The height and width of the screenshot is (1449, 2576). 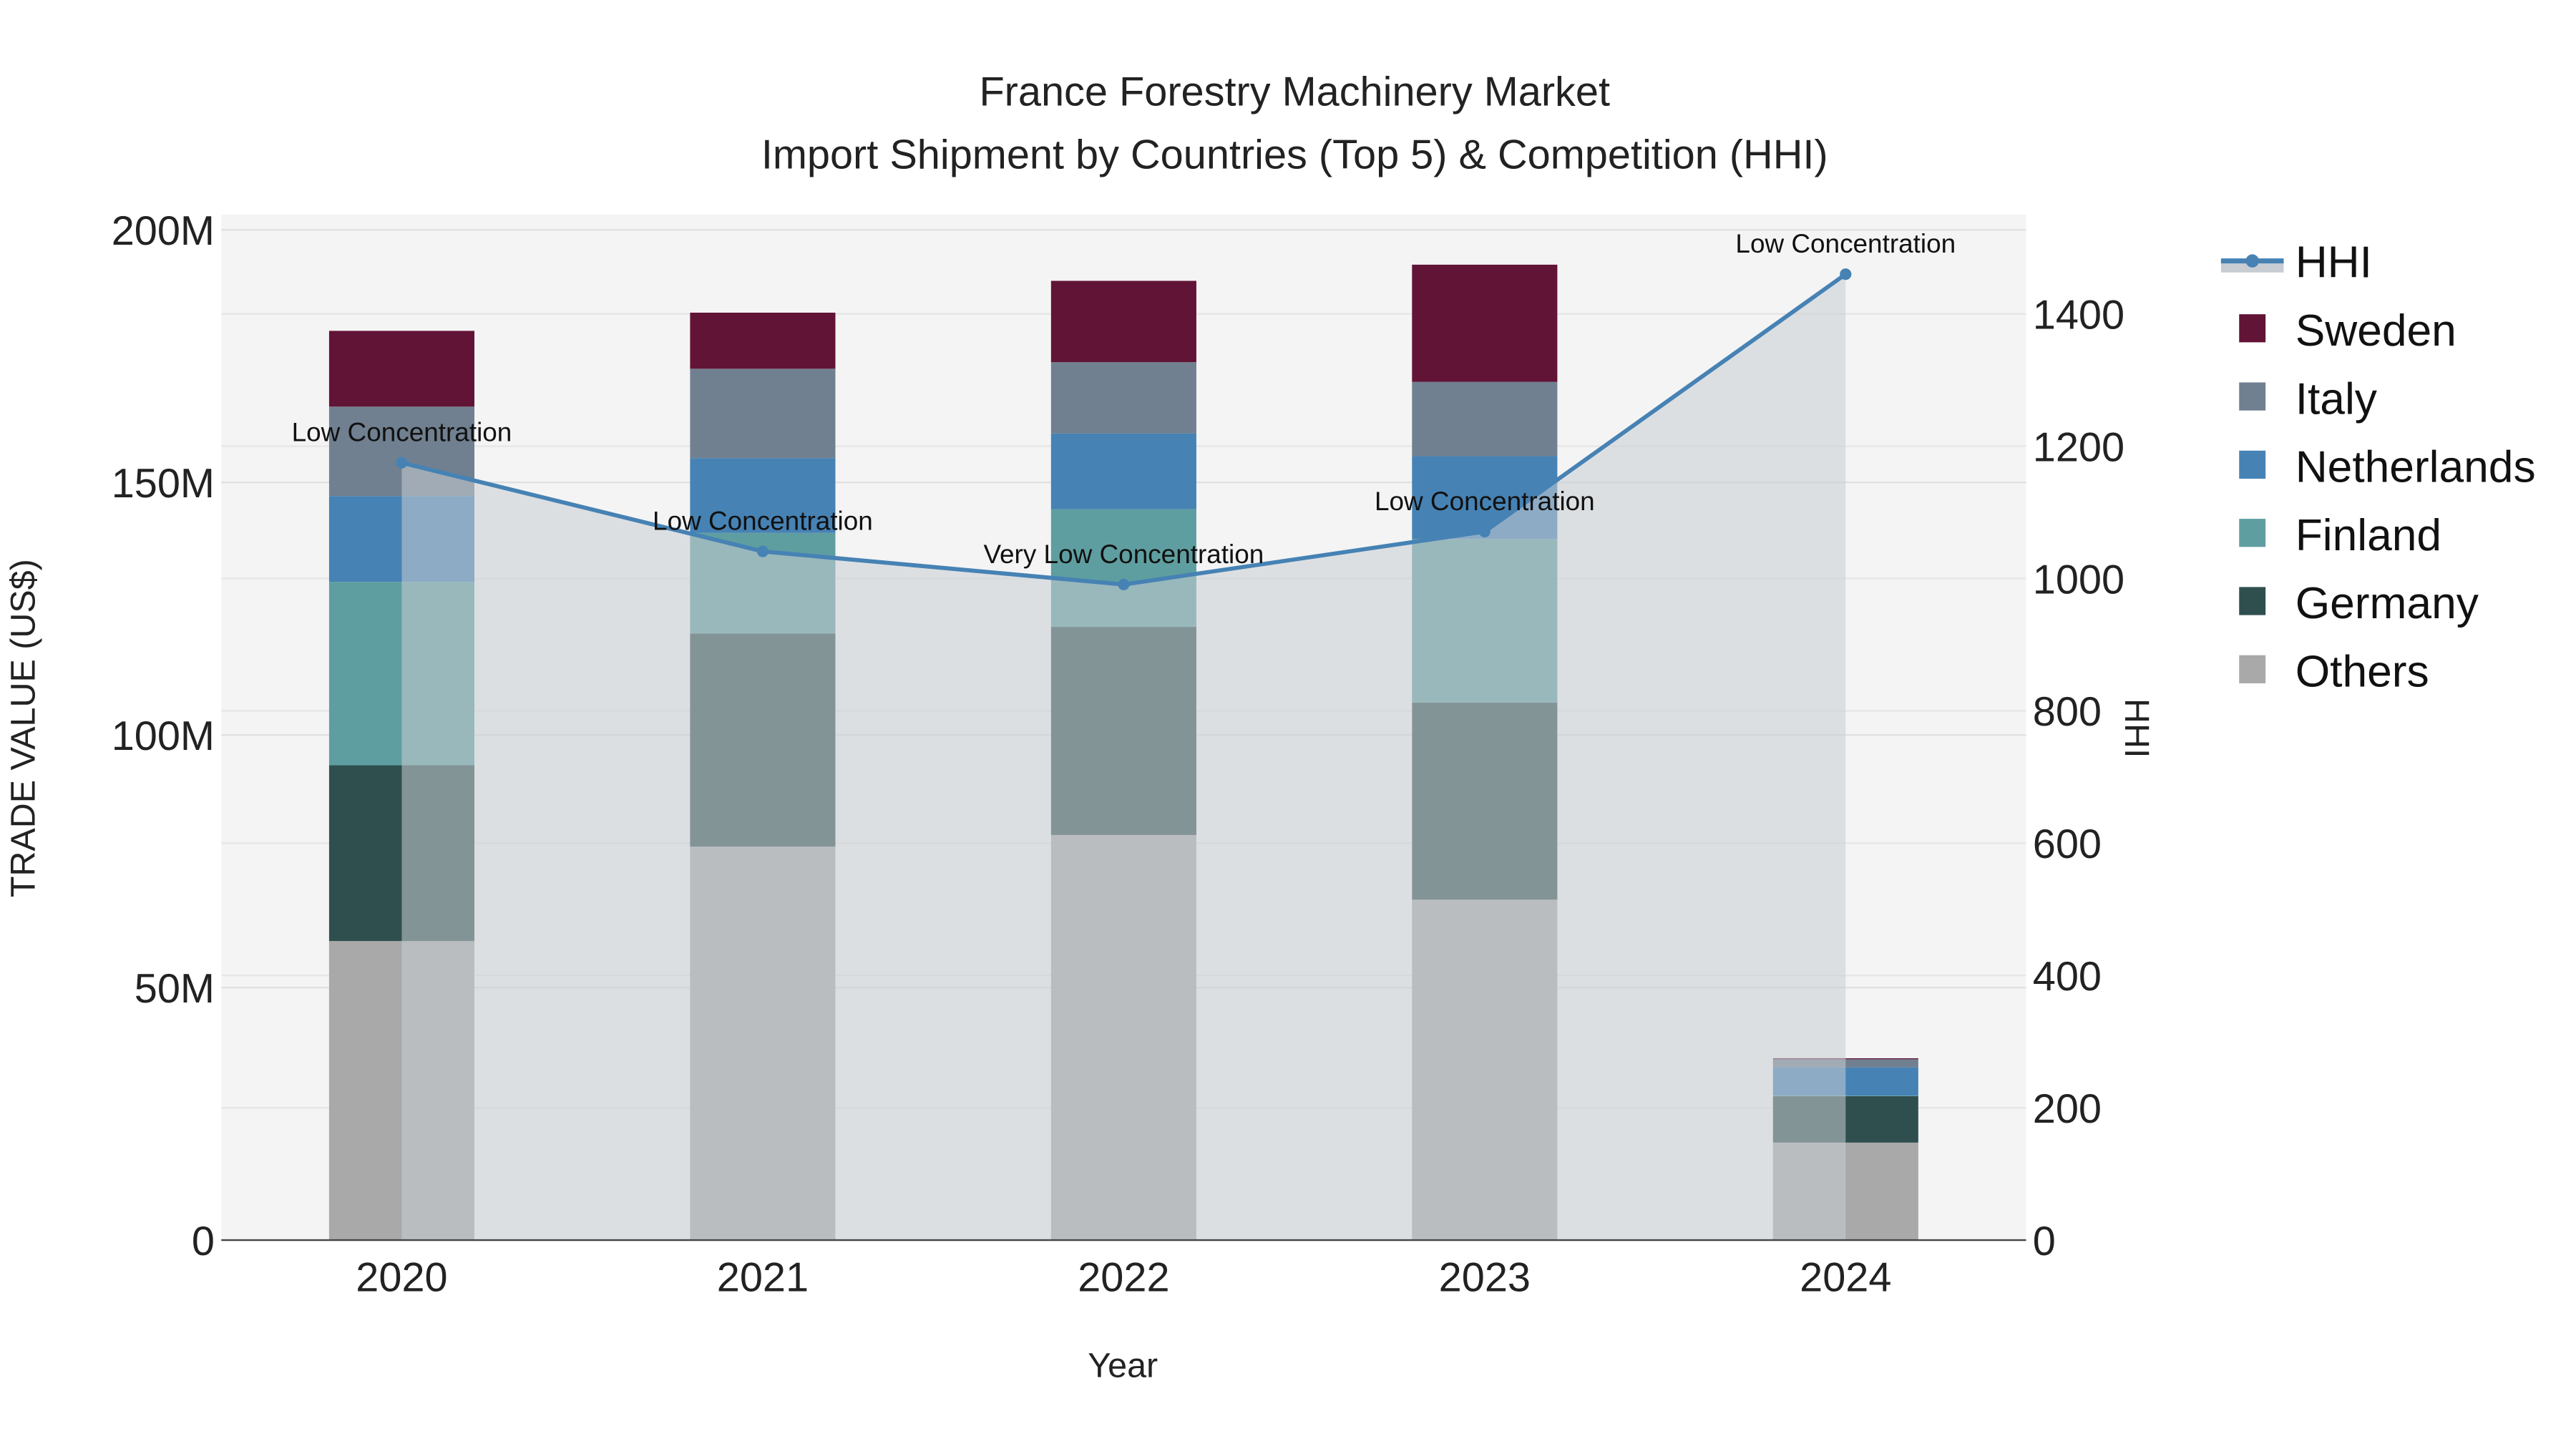 I want to click on x-tick-label: 2021, so click(x=763, y=1278).